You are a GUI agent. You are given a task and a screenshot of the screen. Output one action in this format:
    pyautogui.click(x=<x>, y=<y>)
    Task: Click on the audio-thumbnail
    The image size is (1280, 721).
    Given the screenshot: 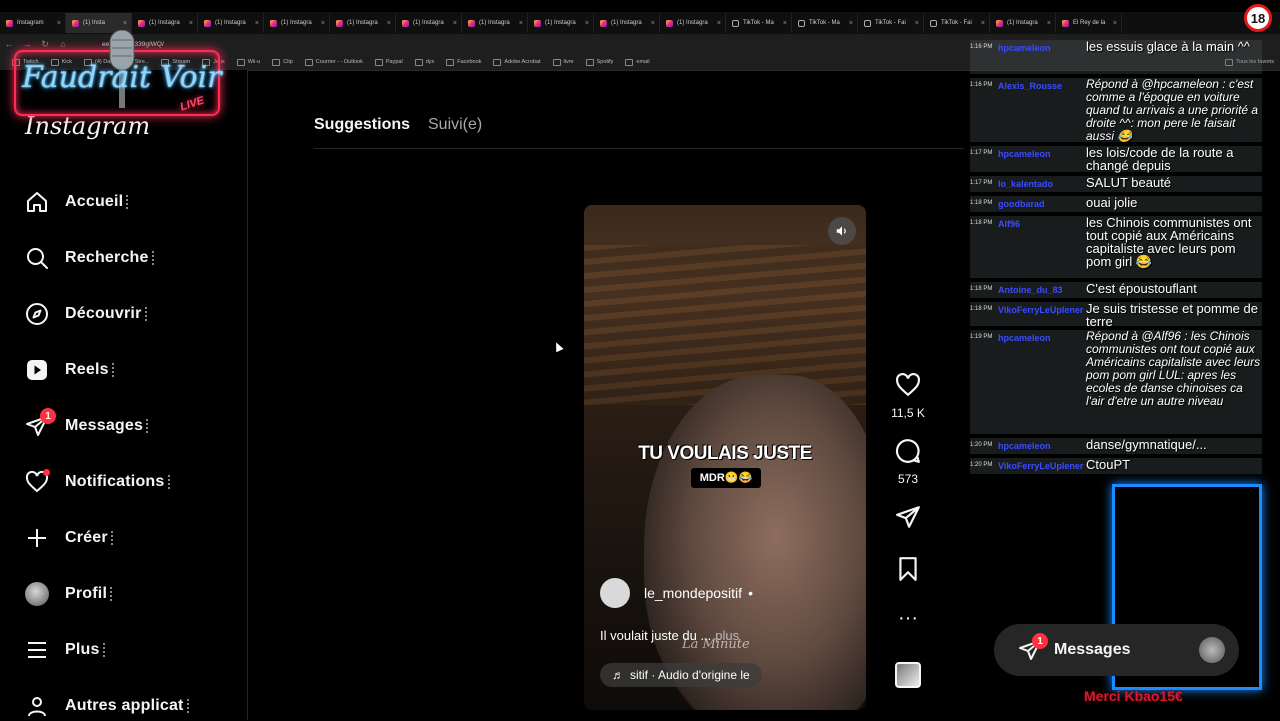 What is the action you would take?
    pyautogui.click(x=908, y=675)
    